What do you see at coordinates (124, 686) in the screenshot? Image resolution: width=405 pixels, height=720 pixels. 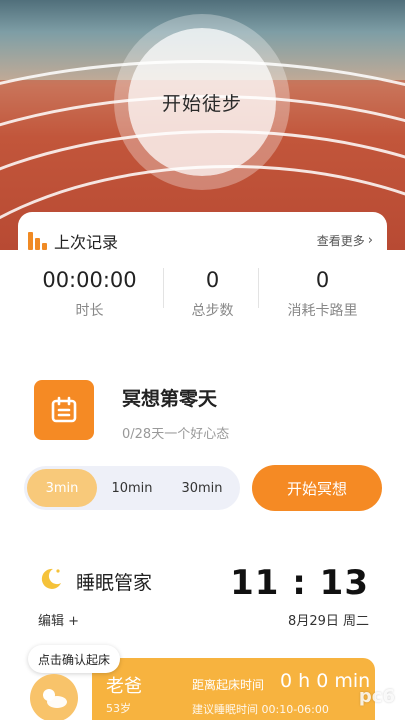 I see `member-name: 老爸` at bounding box center [124, 686].